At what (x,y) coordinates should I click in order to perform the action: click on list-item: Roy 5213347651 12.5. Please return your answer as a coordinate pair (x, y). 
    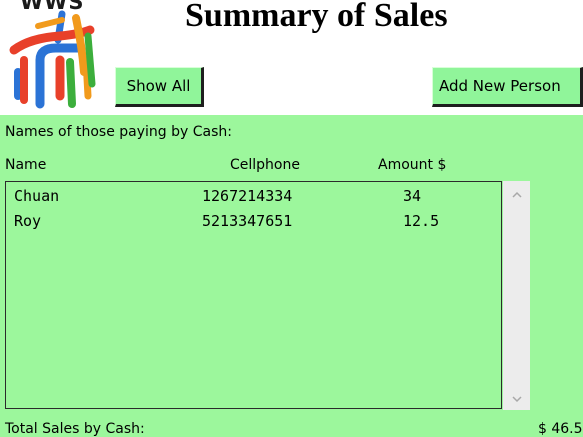
    Looking at the image, I should click on (253, 223).